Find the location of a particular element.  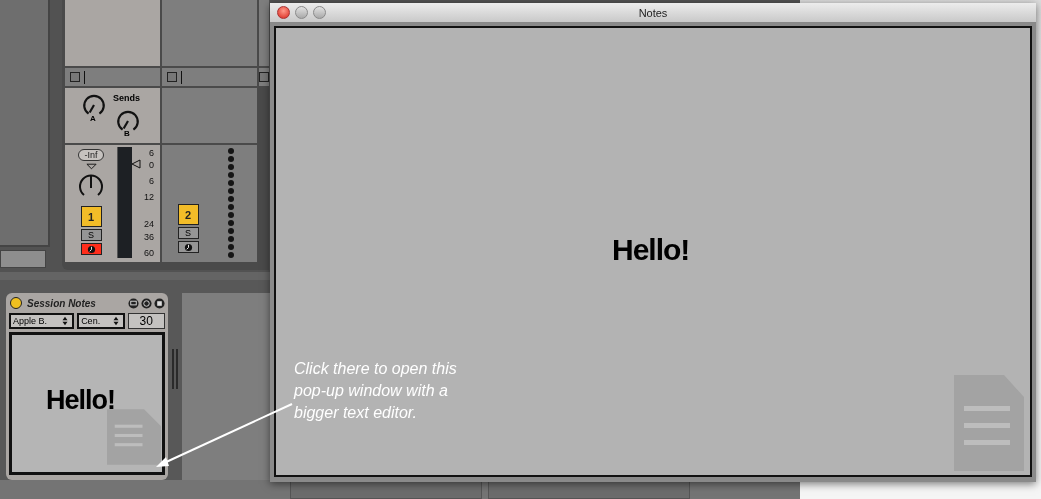

device-title: Session Notes is located at coordinates (62, 303).